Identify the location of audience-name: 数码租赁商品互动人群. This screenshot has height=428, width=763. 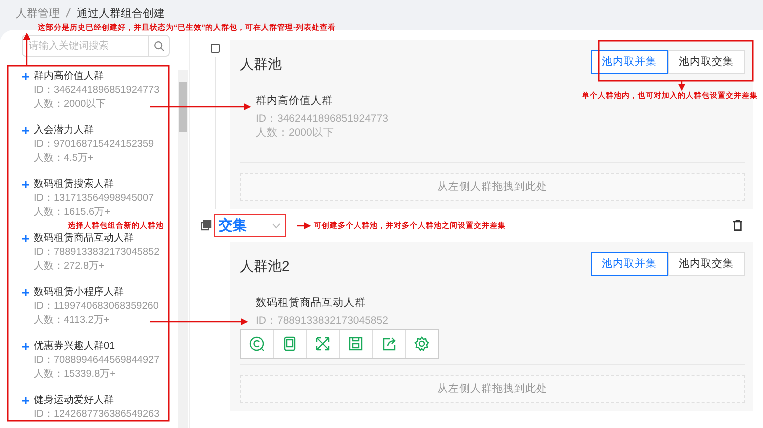
(84, 239).